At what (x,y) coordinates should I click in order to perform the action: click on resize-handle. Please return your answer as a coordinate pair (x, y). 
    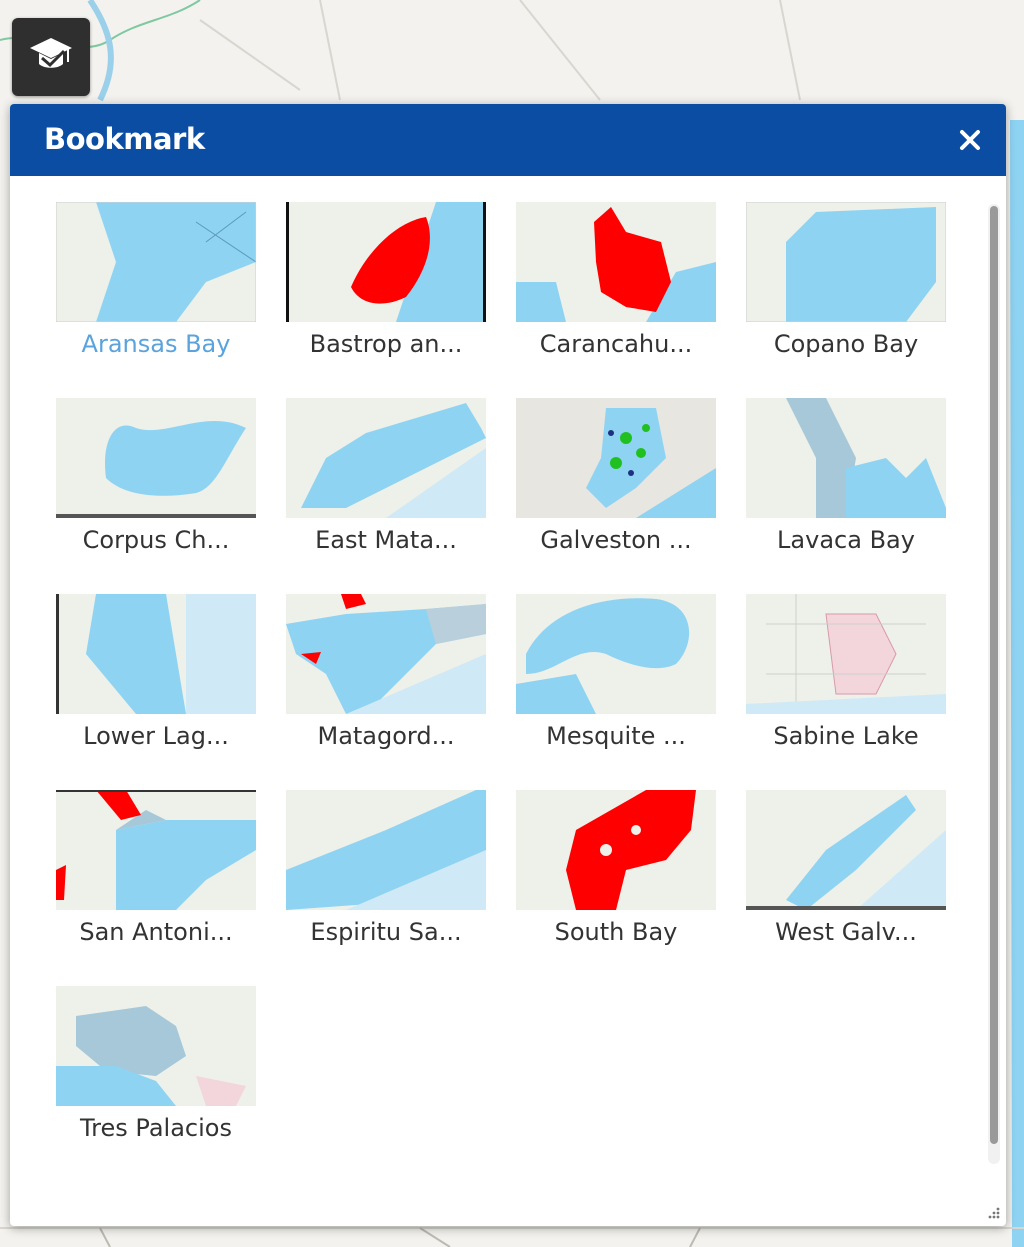
    Looking at the image, I should click on (993, 1213).